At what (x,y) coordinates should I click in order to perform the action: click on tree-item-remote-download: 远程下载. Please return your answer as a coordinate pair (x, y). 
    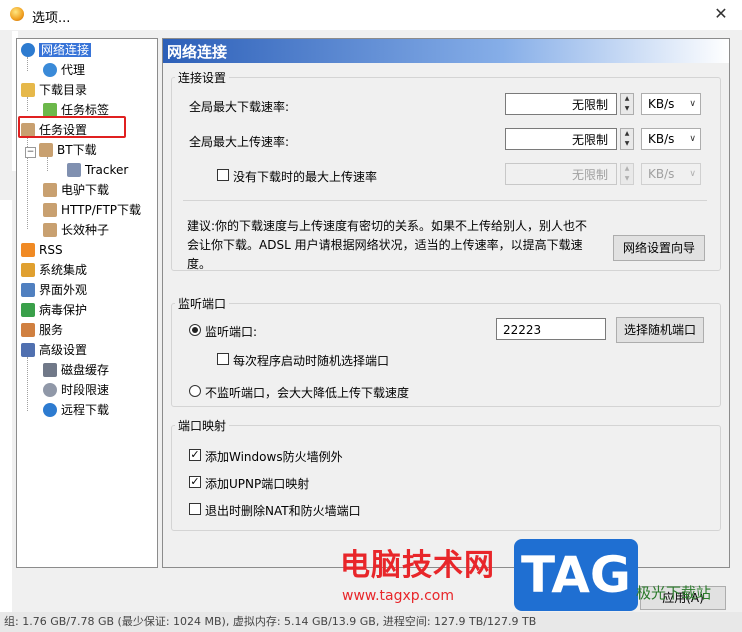
    Looking at the image, I should click on (76, 410).